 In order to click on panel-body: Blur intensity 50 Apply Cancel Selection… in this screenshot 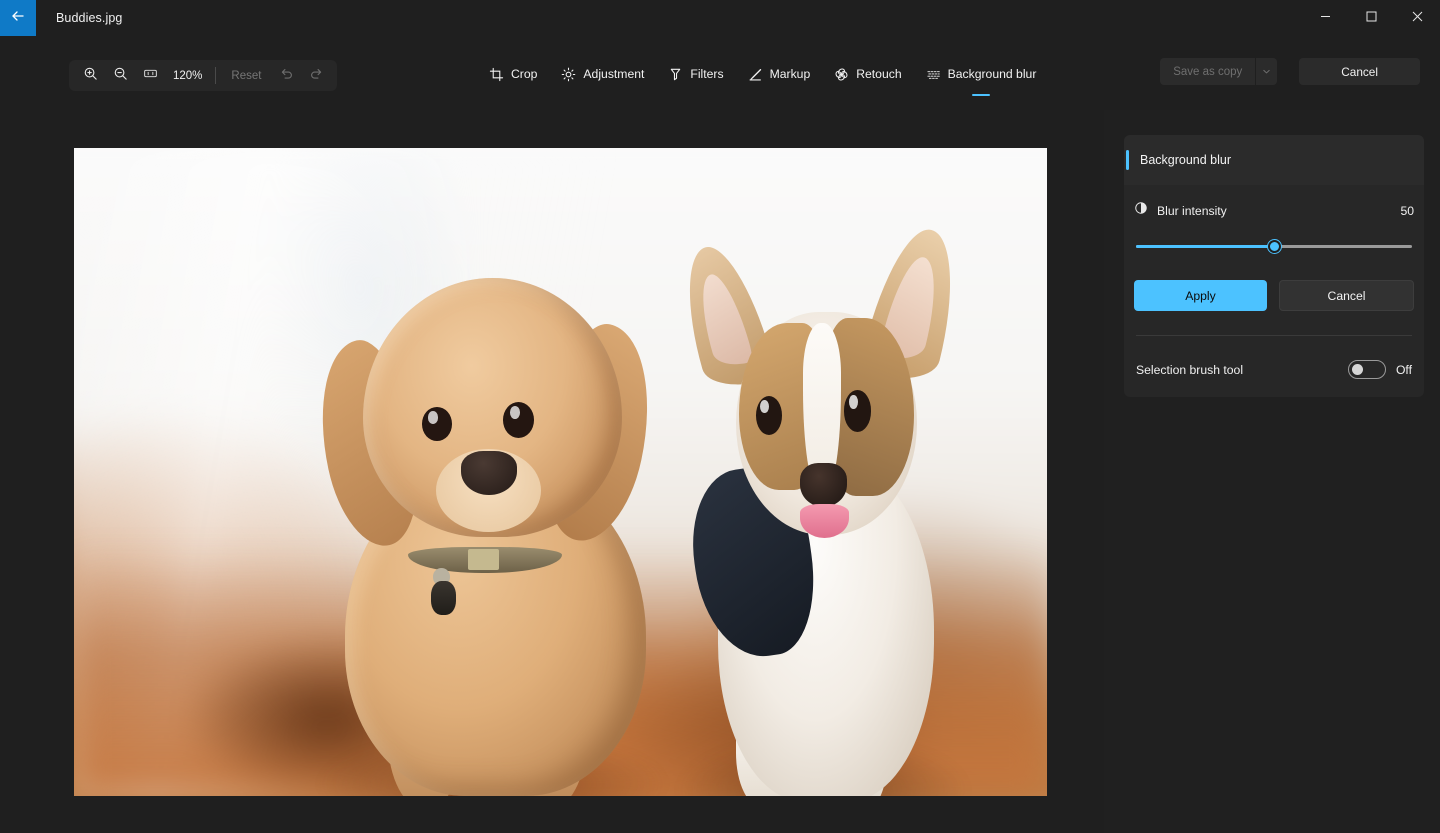, I will do `click(1274, 291)`.